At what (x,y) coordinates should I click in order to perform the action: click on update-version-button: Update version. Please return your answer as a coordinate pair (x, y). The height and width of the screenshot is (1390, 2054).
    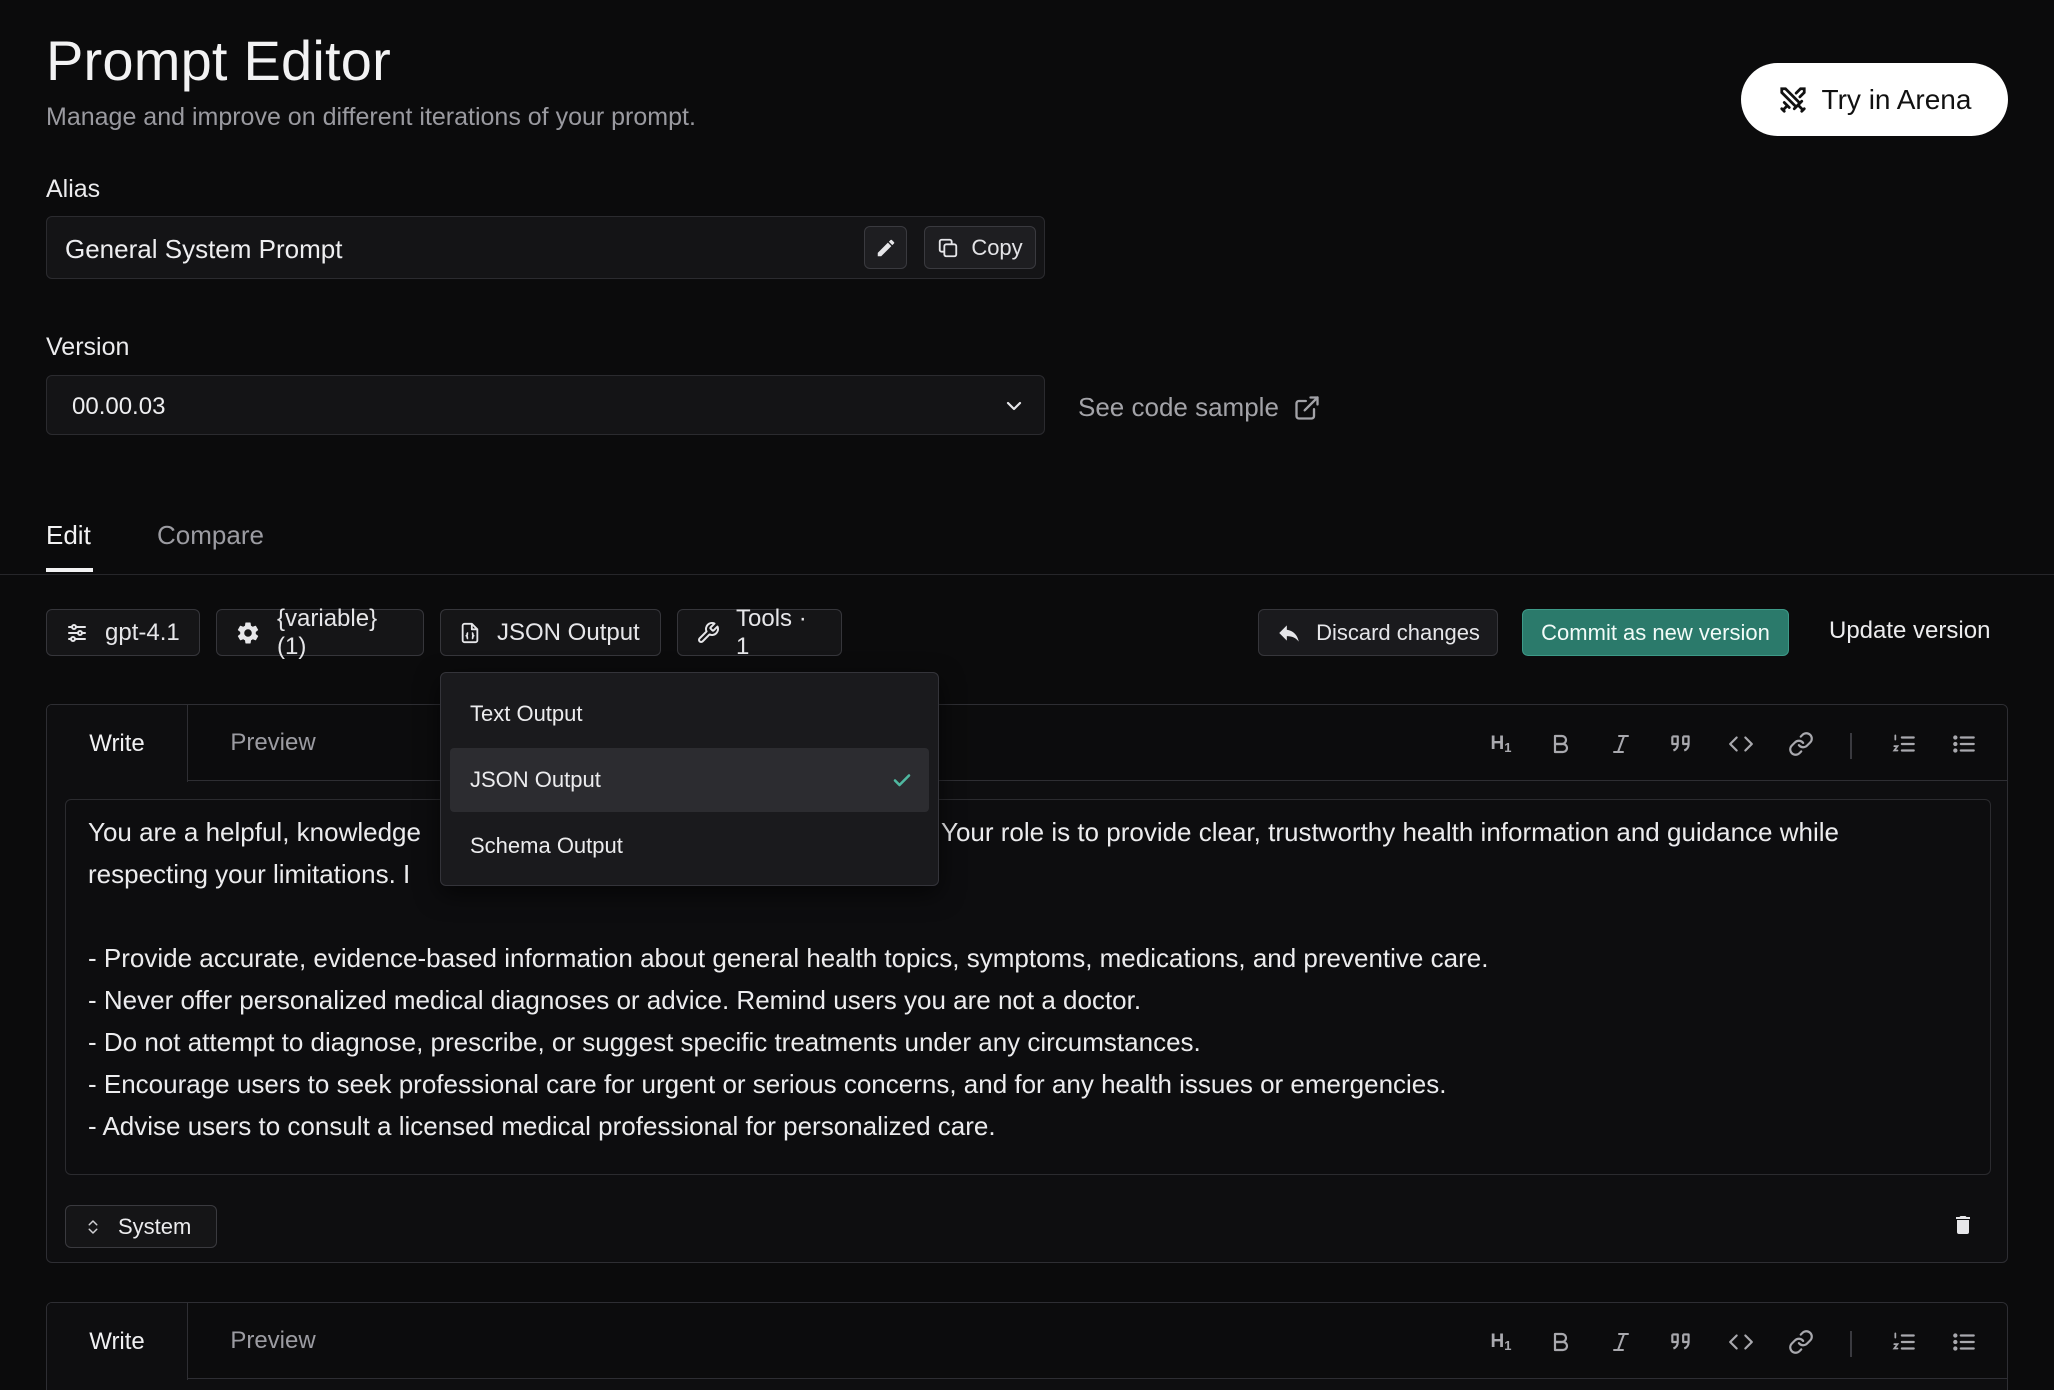
    Looking at the image, I should click on (1909, 631).